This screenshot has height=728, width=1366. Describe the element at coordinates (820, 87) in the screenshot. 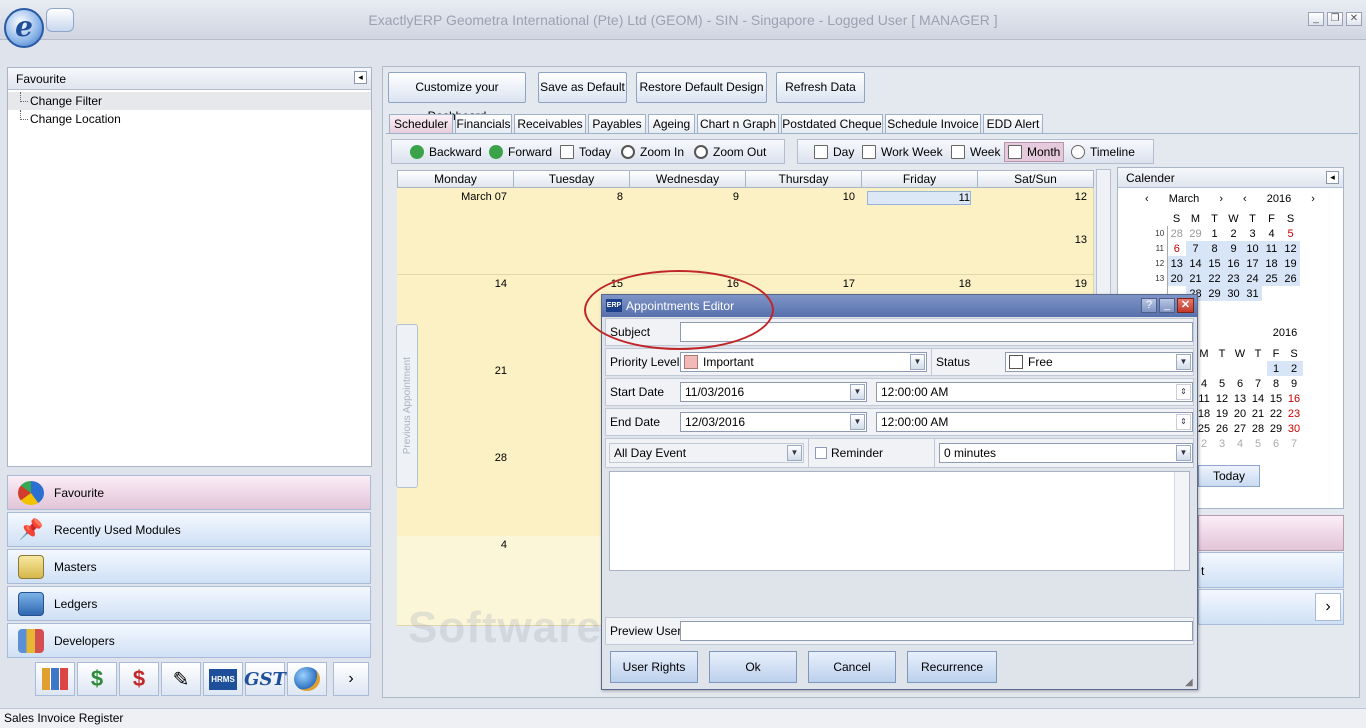

I see `refresh-data-button: Refresh Data` at that location.